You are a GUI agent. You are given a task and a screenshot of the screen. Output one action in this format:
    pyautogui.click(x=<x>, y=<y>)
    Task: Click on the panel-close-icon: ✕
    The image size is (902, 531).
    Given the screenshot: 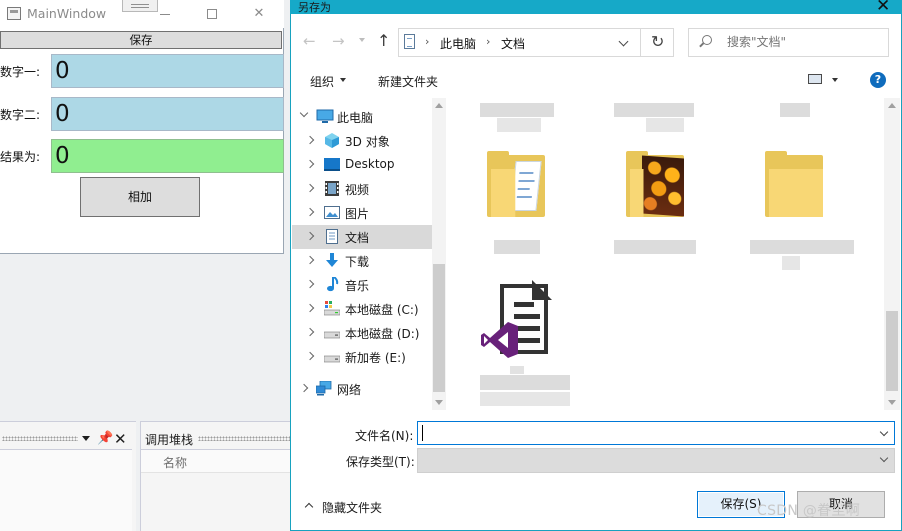 What is the action you would take?
    pyautogui.click(x=120, y=439)
    